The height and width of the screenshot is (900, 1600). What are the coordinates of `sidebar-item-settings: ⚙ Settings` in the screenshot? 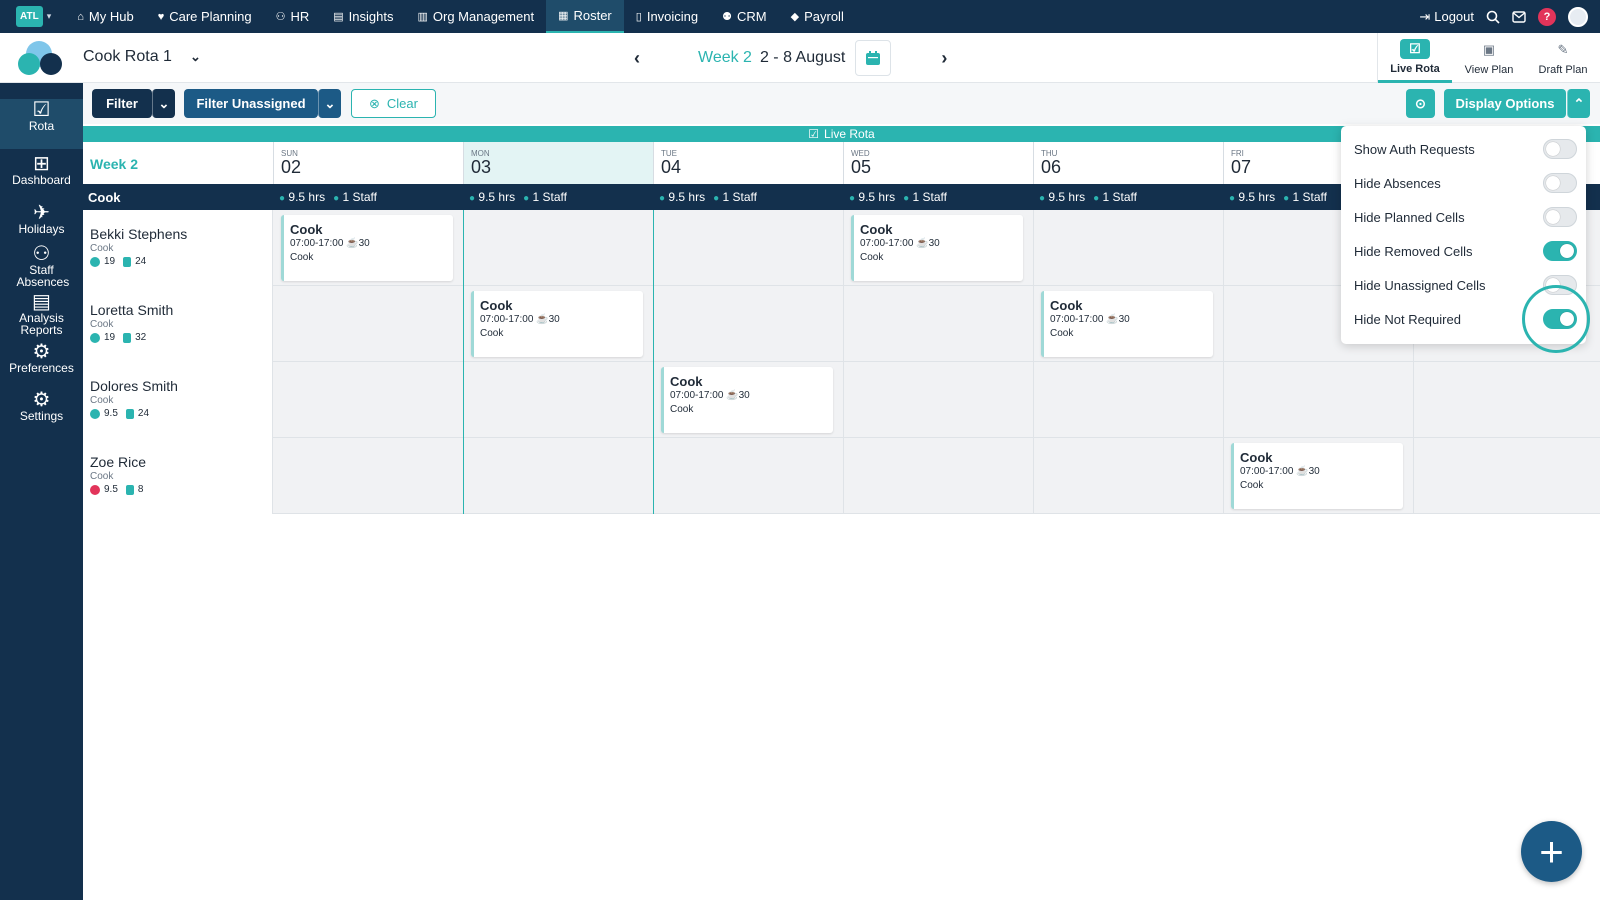 It's located at (41, 406).